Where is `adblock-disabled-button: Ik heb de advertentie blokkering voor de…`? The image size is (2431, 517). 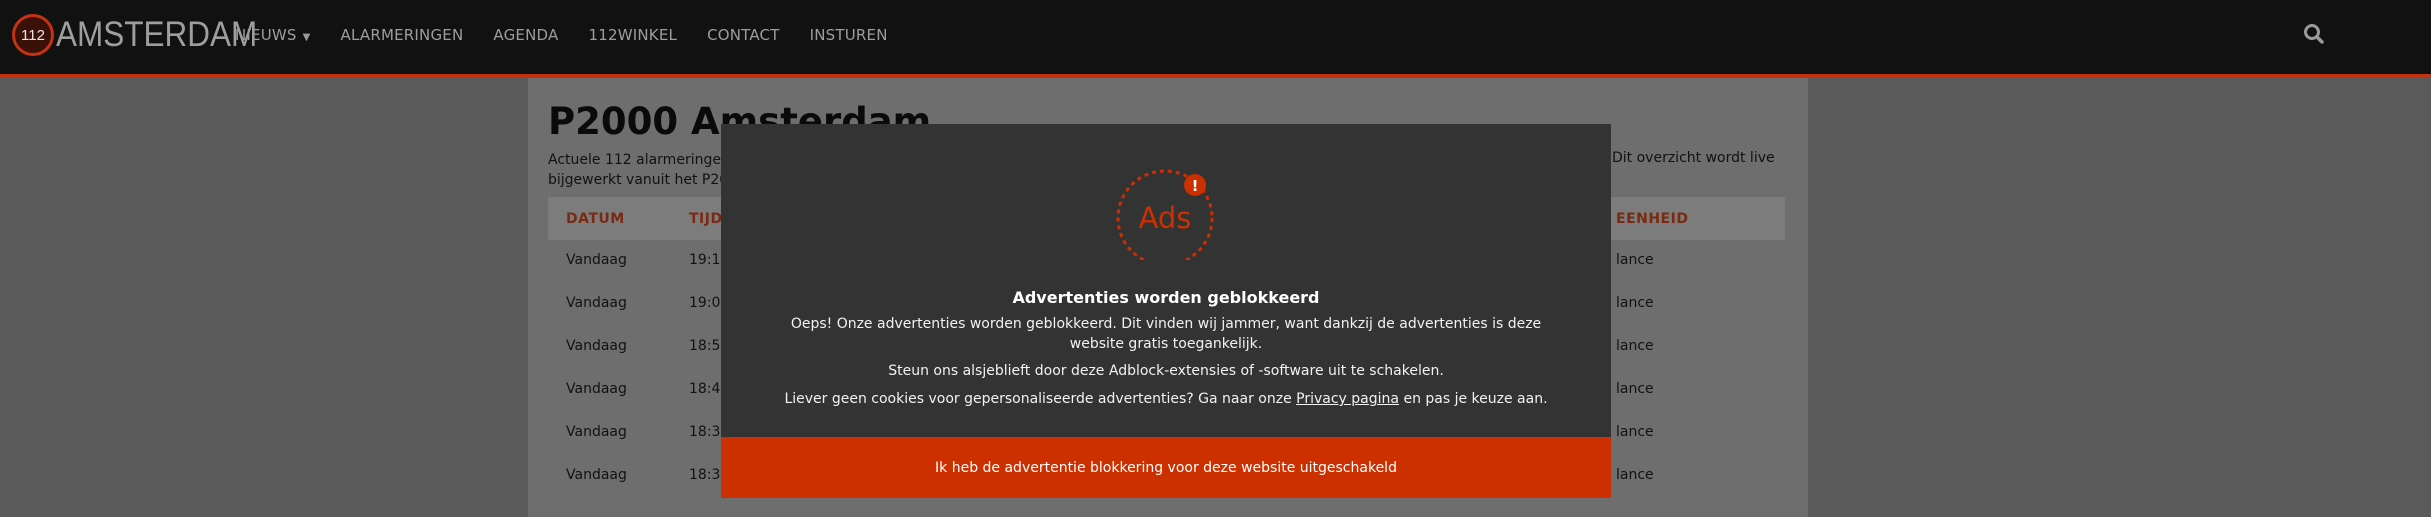
adblock-disabled-button: Ik heb de advertentie blokkering voor de… is located at coordinates (1166, 467).